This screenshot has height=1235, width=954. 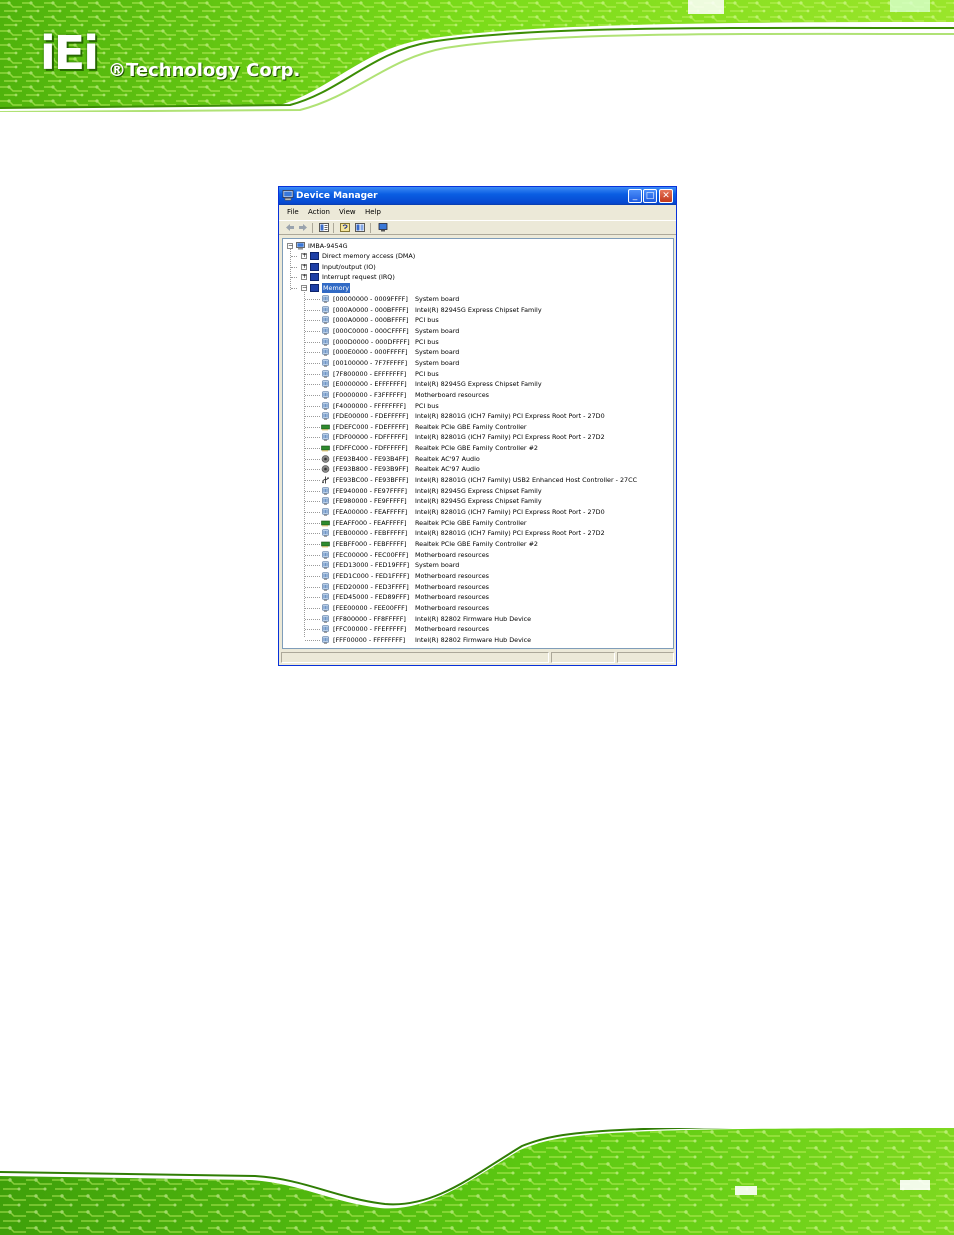 I want to click on device-name-label: Realtek AC'97 Audio, so click(x=447, y=459).